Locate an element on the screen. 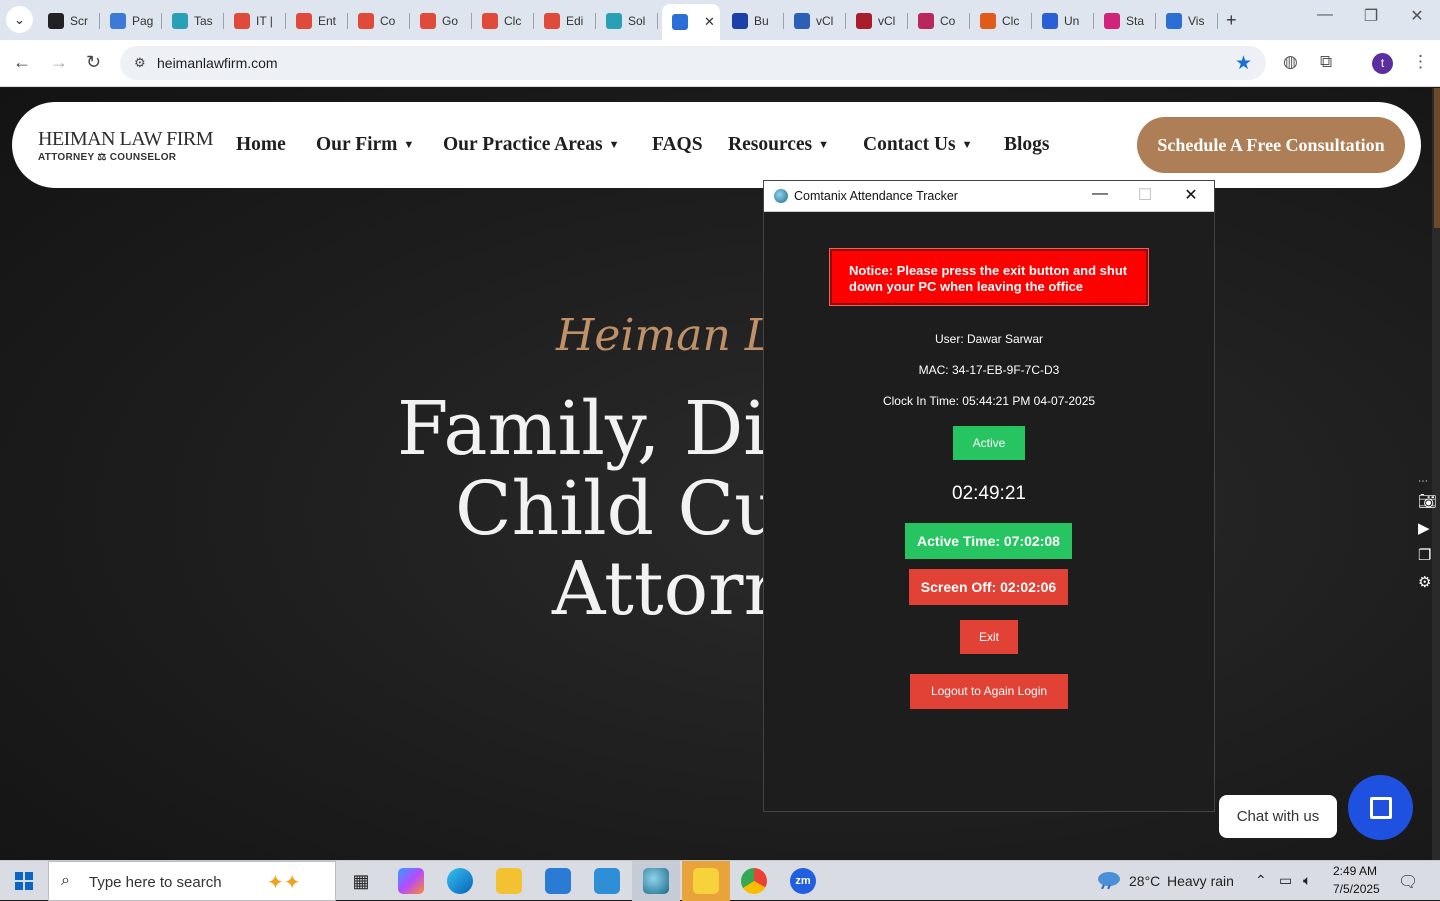  hero-headline-line: Child Cu is located at coordinates (618, 509).